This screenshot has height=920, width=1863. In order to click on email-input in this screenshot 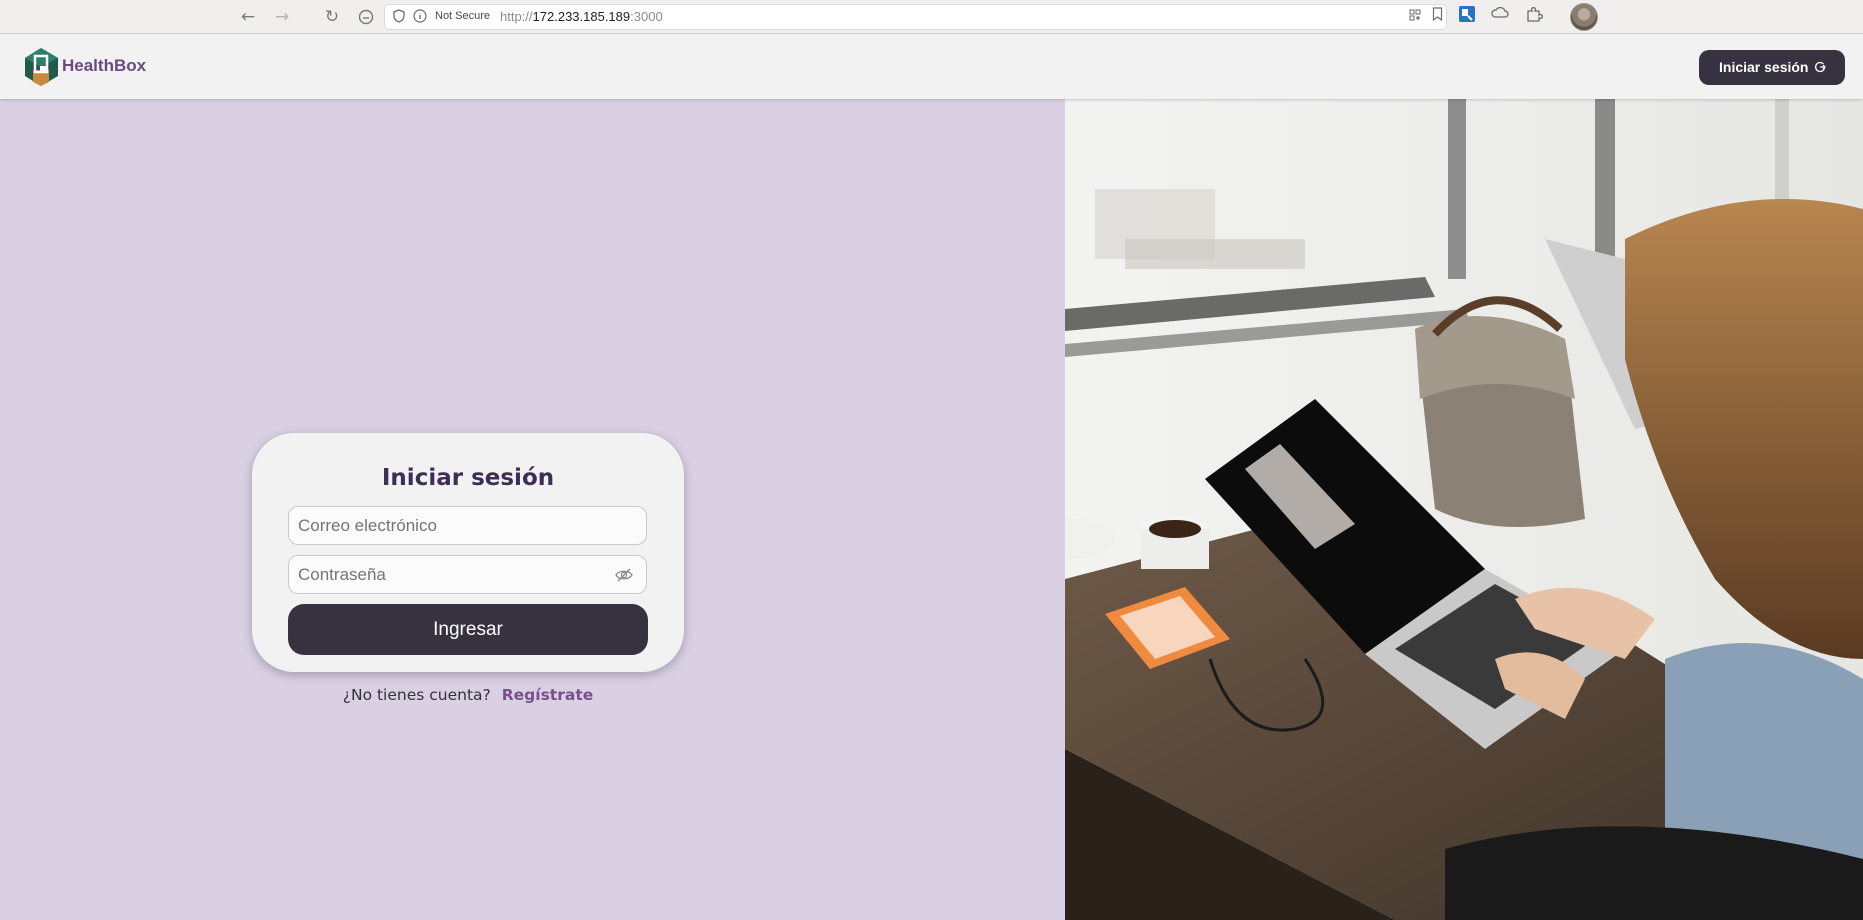, I will do `click(467, 525)`.